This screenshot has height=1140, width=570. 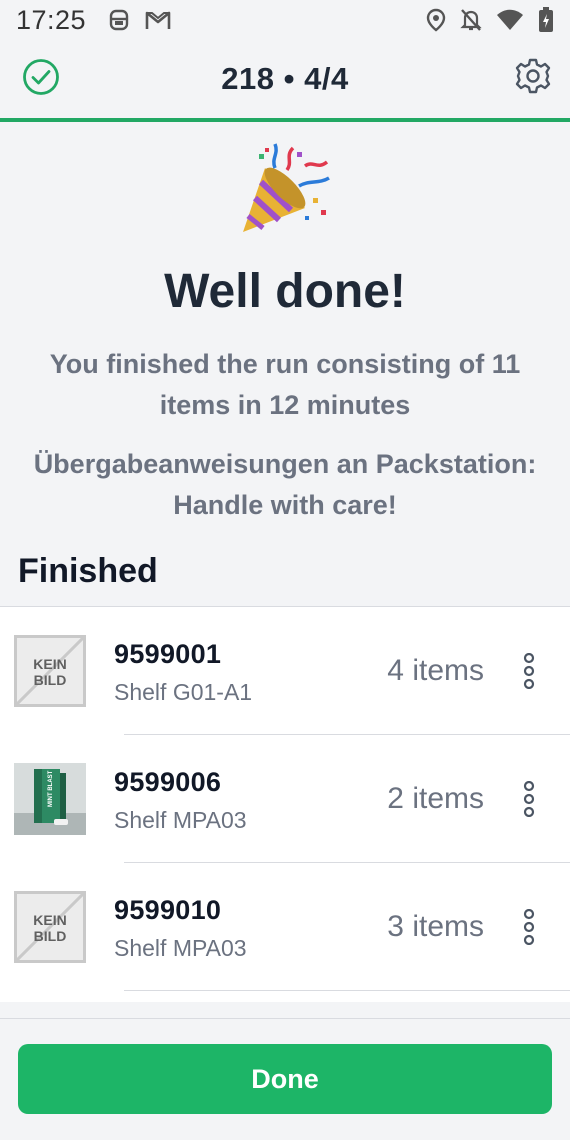 I want to click on footer-divider, so click(x=285, y=1018).